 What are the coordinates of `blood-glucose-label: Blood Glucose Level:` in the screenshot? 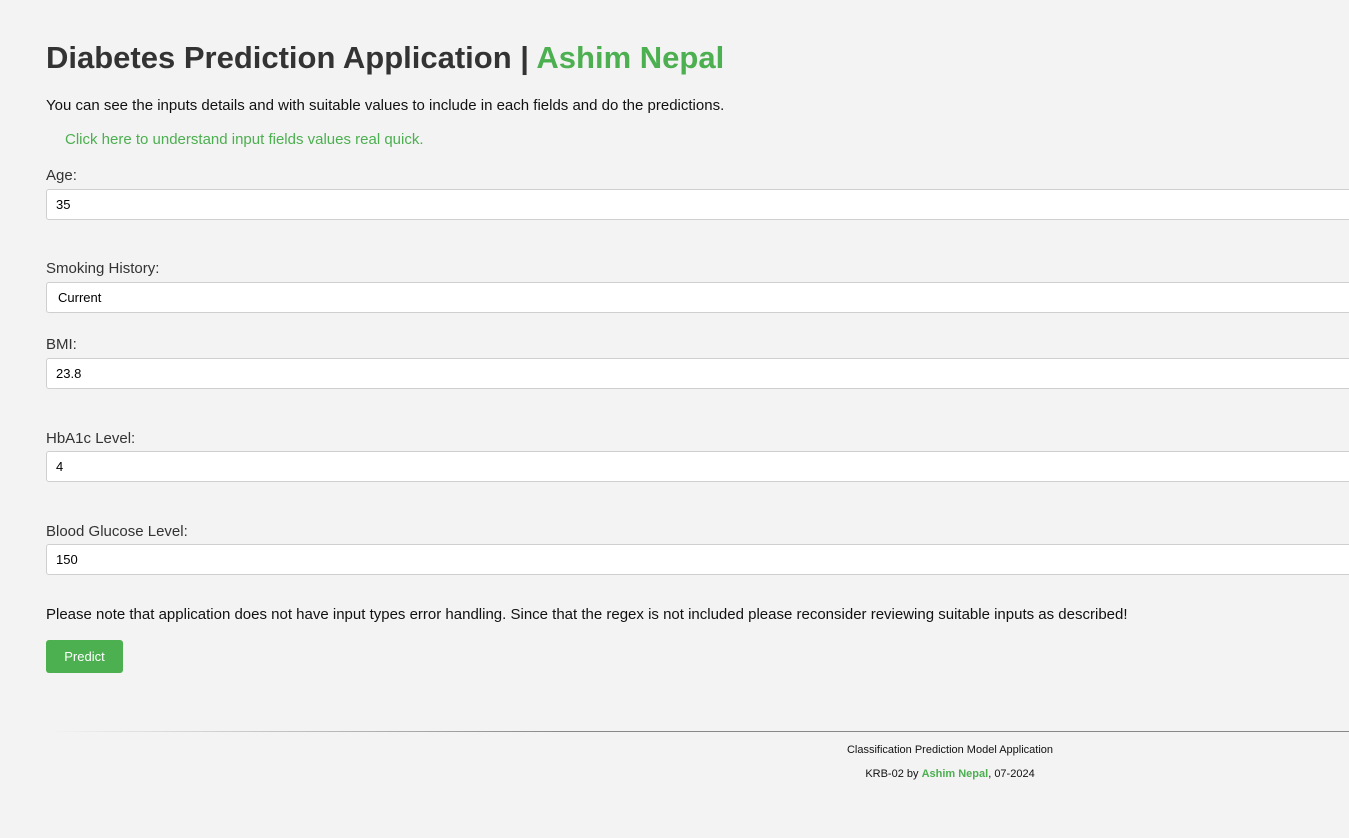 It's located at (117, 531).